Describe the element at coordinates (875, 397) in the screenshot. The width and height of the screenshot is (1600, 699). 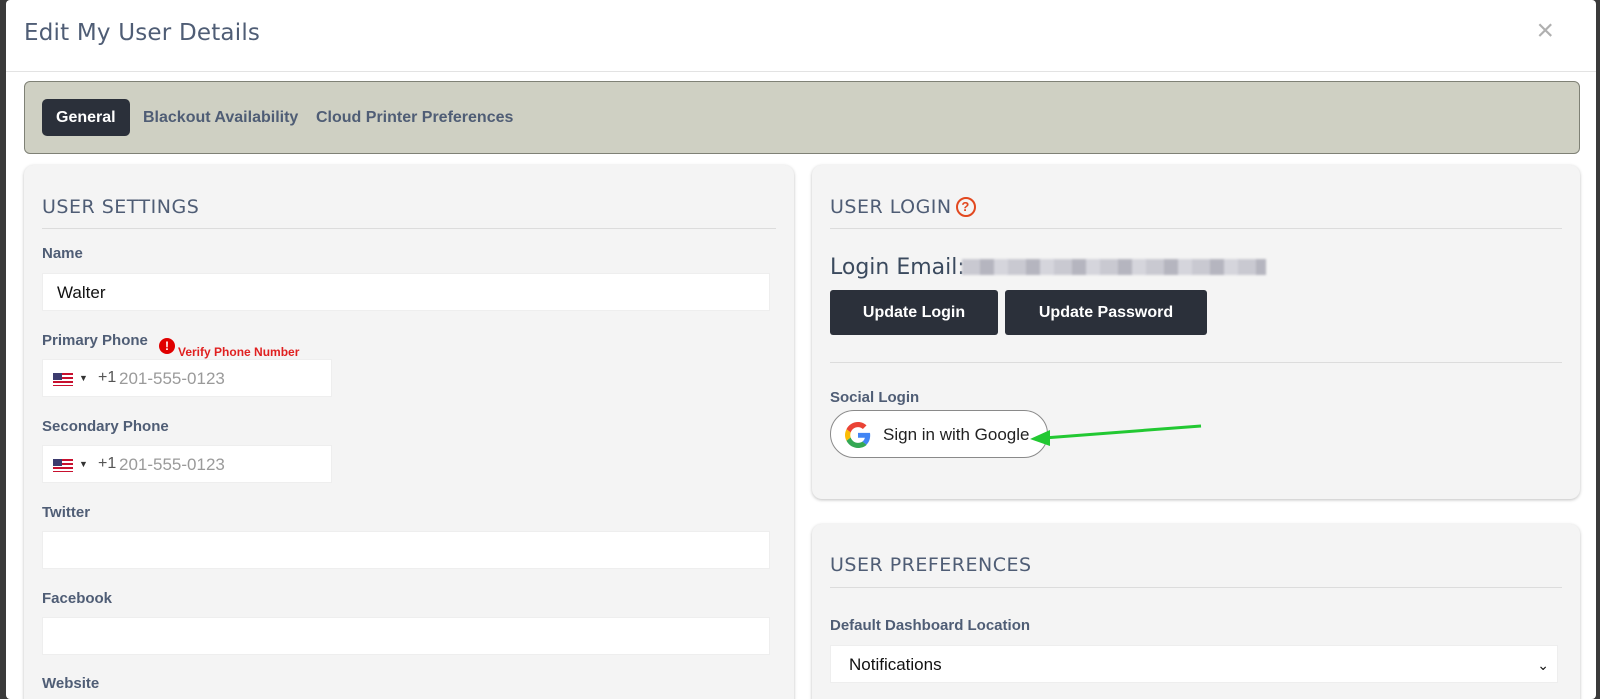
I see `social-login-label: Social Login` at that location.